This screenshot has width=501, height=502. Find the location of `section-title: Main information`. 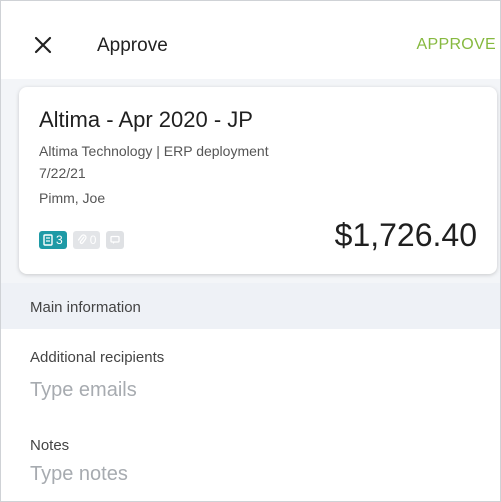

section-title: Main information is located at coordinates (85, 307).